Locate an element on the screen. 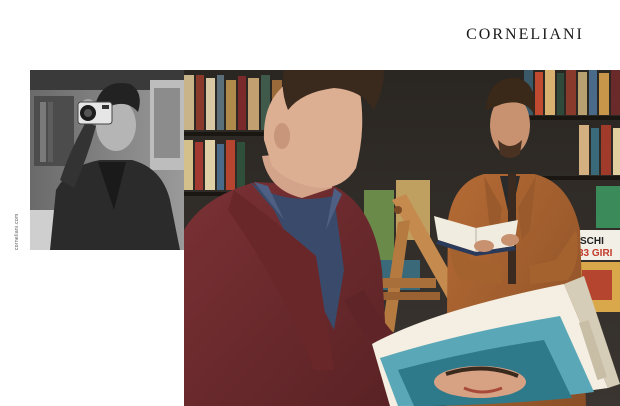 The height and width of the screenshot is (406, 620). record-sign-33-giri: 33 GIRI is located at coordinates (595, 253).